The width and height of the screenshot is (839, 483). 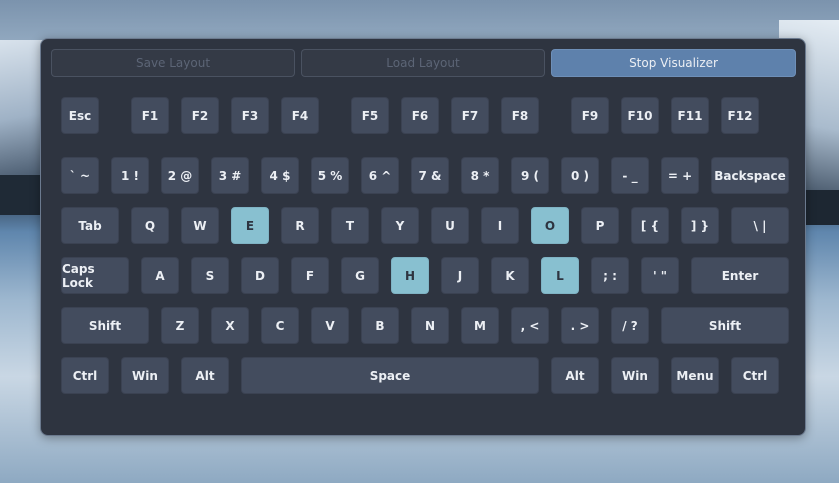 I want to click on key-grave: ` ~, so click(x=80, y=175).